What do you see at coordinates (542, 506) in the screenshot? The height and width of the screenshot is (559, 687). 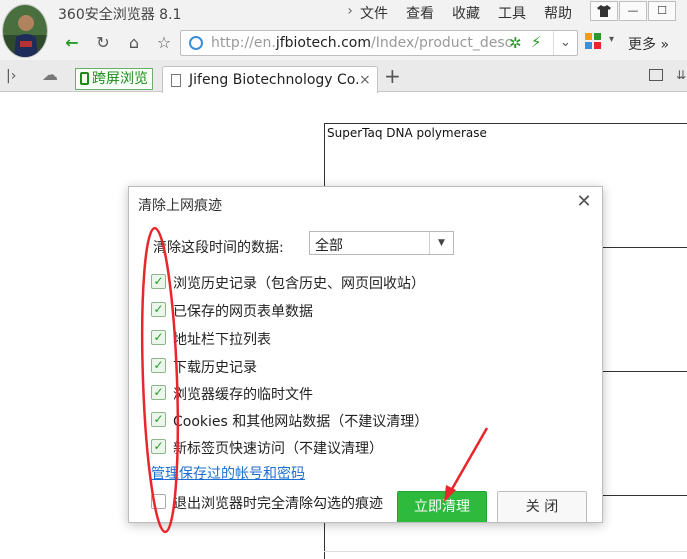 I see `close-button: 关 闭` at bounding box center [542, 506].